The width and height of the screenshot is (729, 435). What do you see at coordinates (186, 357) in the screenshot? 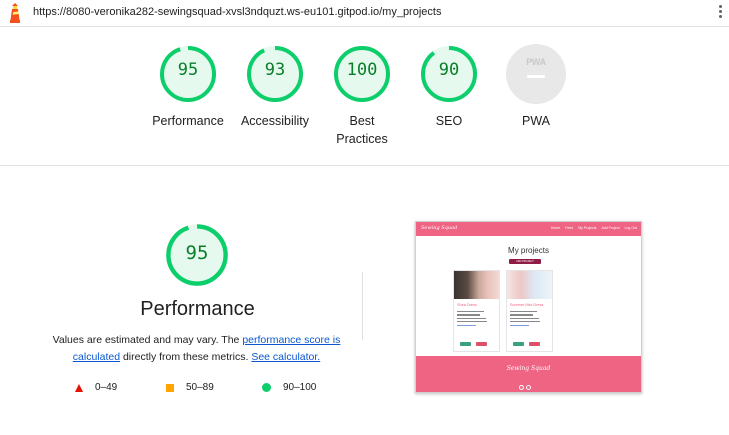
I see `note-text: directly from these metrics.` at bounding box center [186, 357].